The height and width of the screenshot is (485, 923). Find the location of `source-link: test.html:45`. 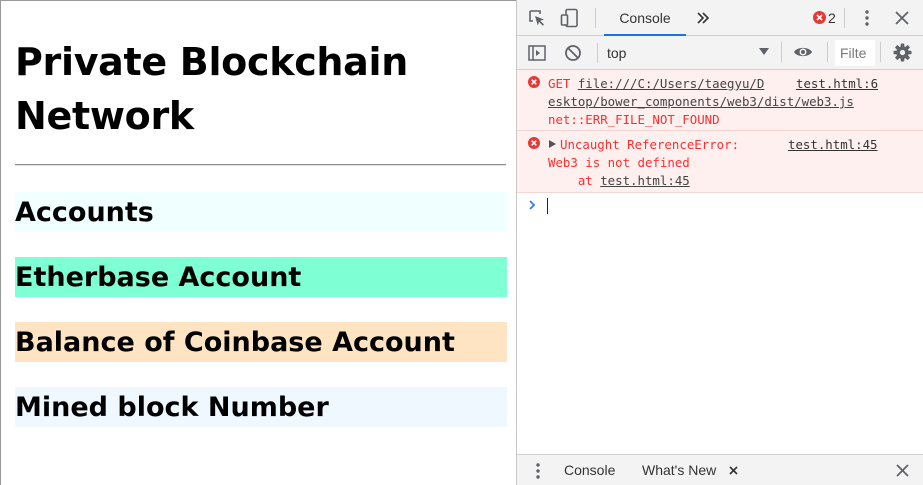

source-link: test.html:45 is located at coordinates (833, 145).